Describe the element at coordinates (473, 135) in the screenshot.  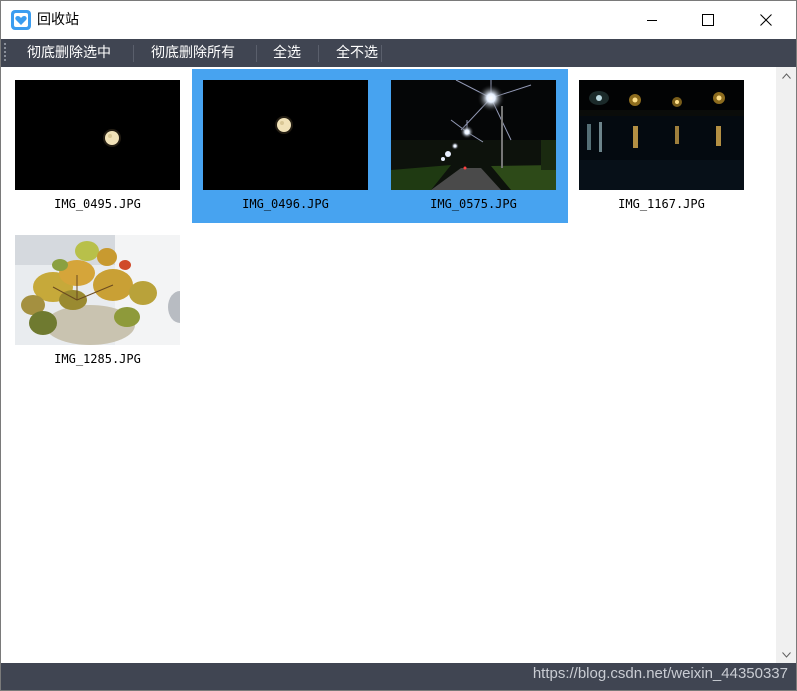
I see `street-lights-photo-thumbnail` at that location.